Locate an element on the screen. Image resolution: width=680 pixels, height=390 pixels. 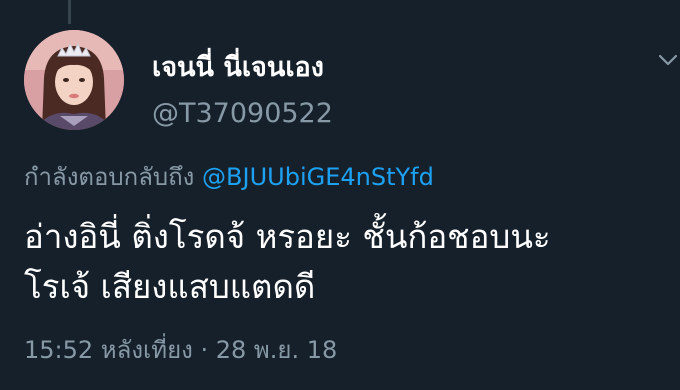
author-info: เจนนี่ นี่เจนเอง @T37090522 is located at coordinates (242, 91).